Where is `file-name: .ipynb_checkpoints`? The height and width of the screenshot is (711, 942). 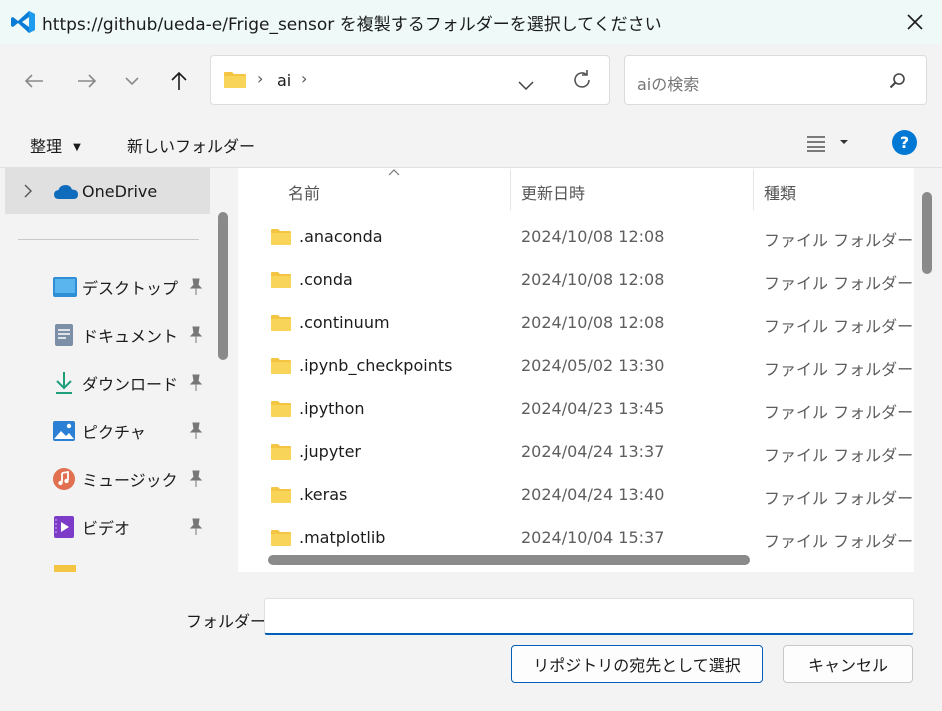
file-name: .ipynb_checkpoints is located at coordinates (376, 365).